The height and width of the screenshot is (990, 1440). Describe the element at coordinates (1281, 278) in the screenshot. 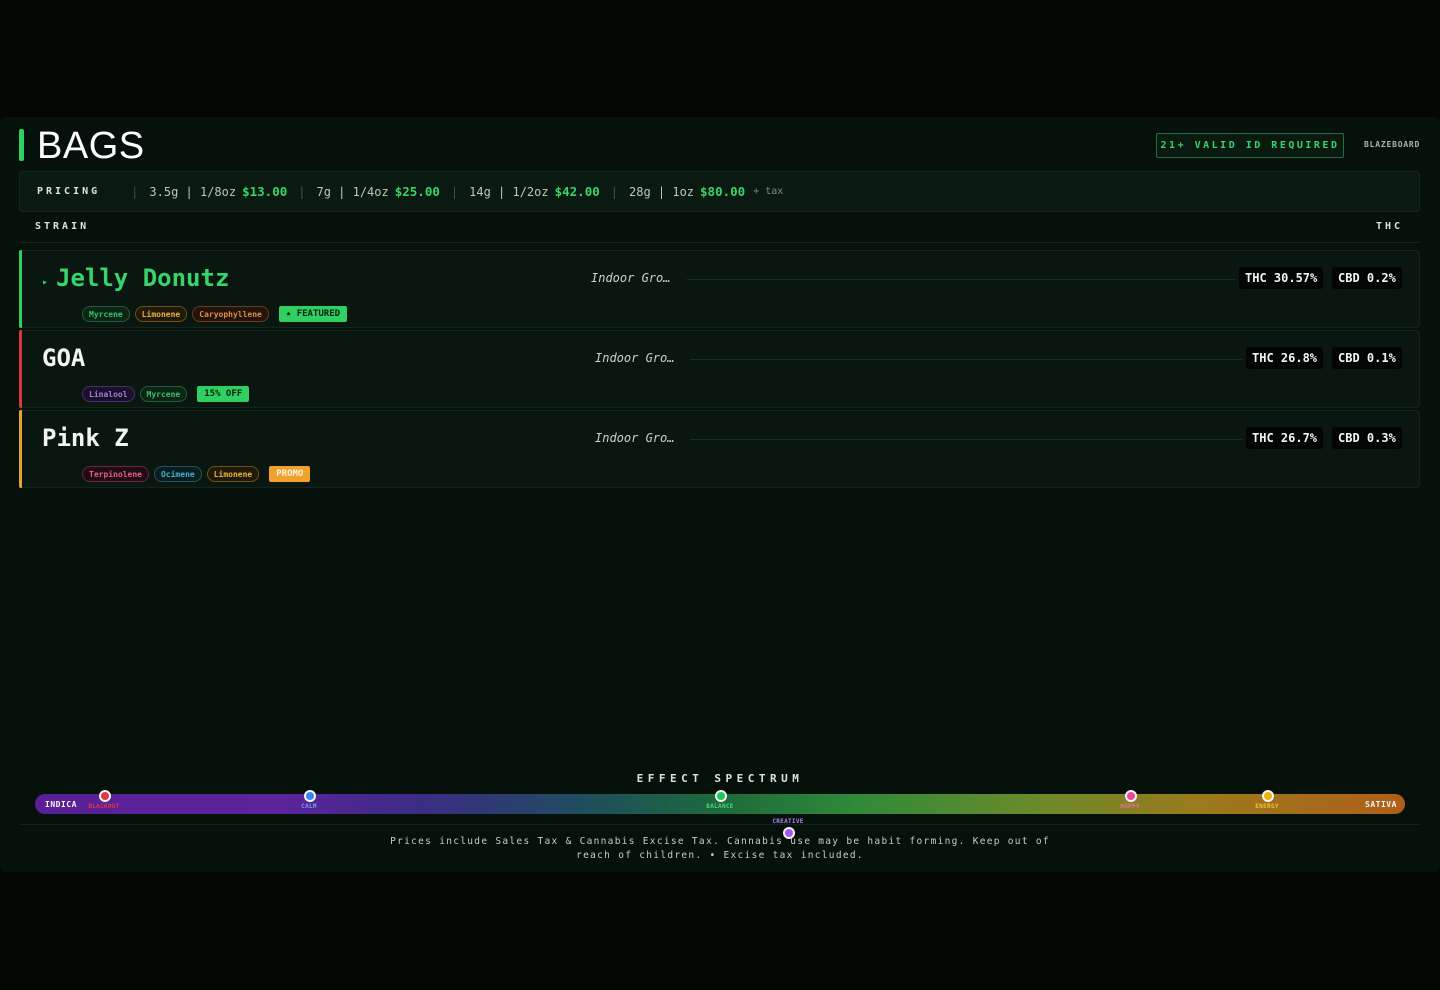

I see `thc-pill: THC 30.57%` at that location.